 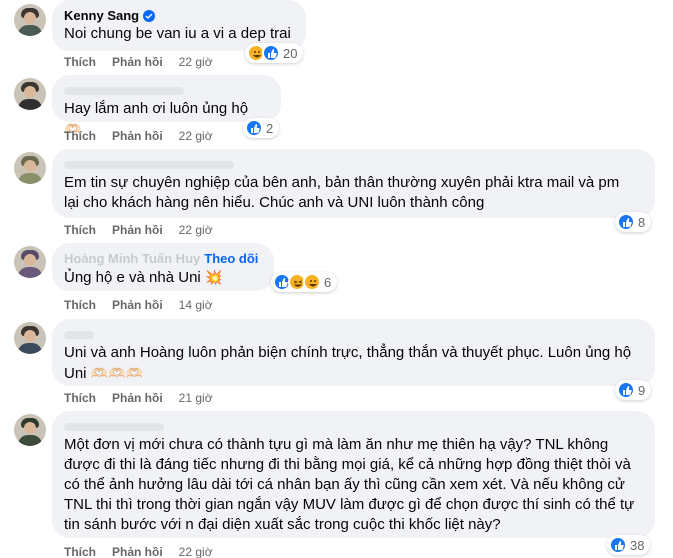 What do you see at coordinates (312, 282) in the screenshot?
I see `haha-reaction-icon` at bounding box center [312, 282].